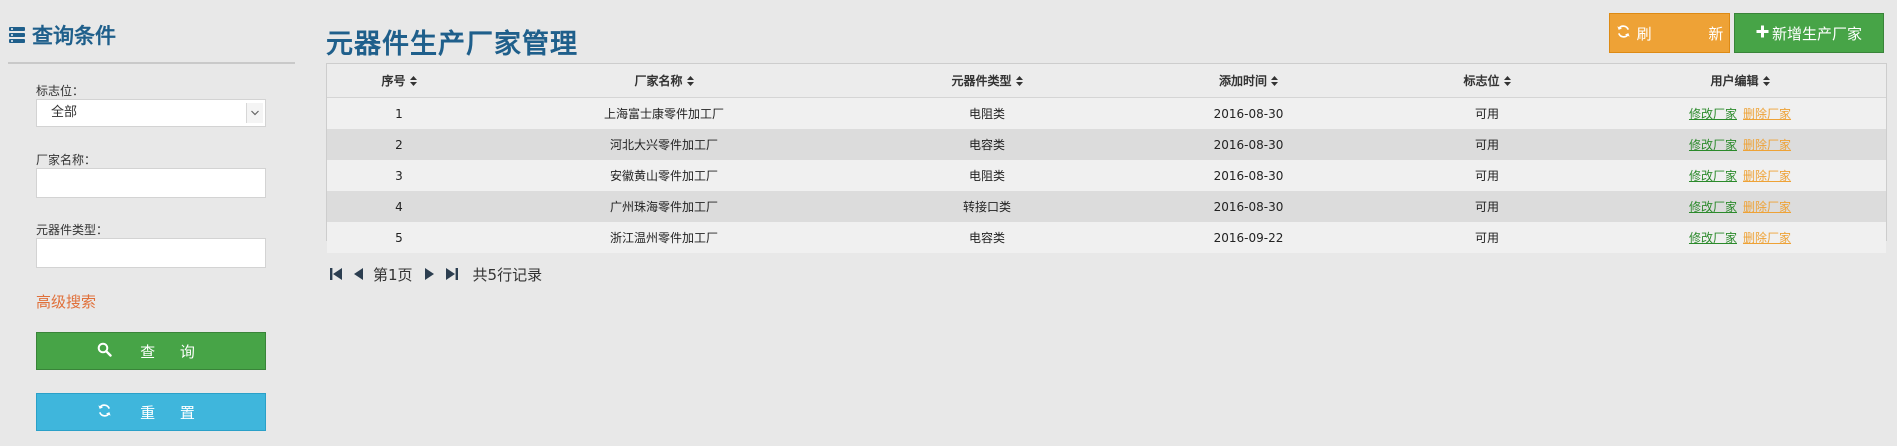 This screenshot has width=1897, height=446. Describe the element at coordinates (664, 175) in the screenshot. I see `cell-name: 安徽黄山零件加工厂` at that location.